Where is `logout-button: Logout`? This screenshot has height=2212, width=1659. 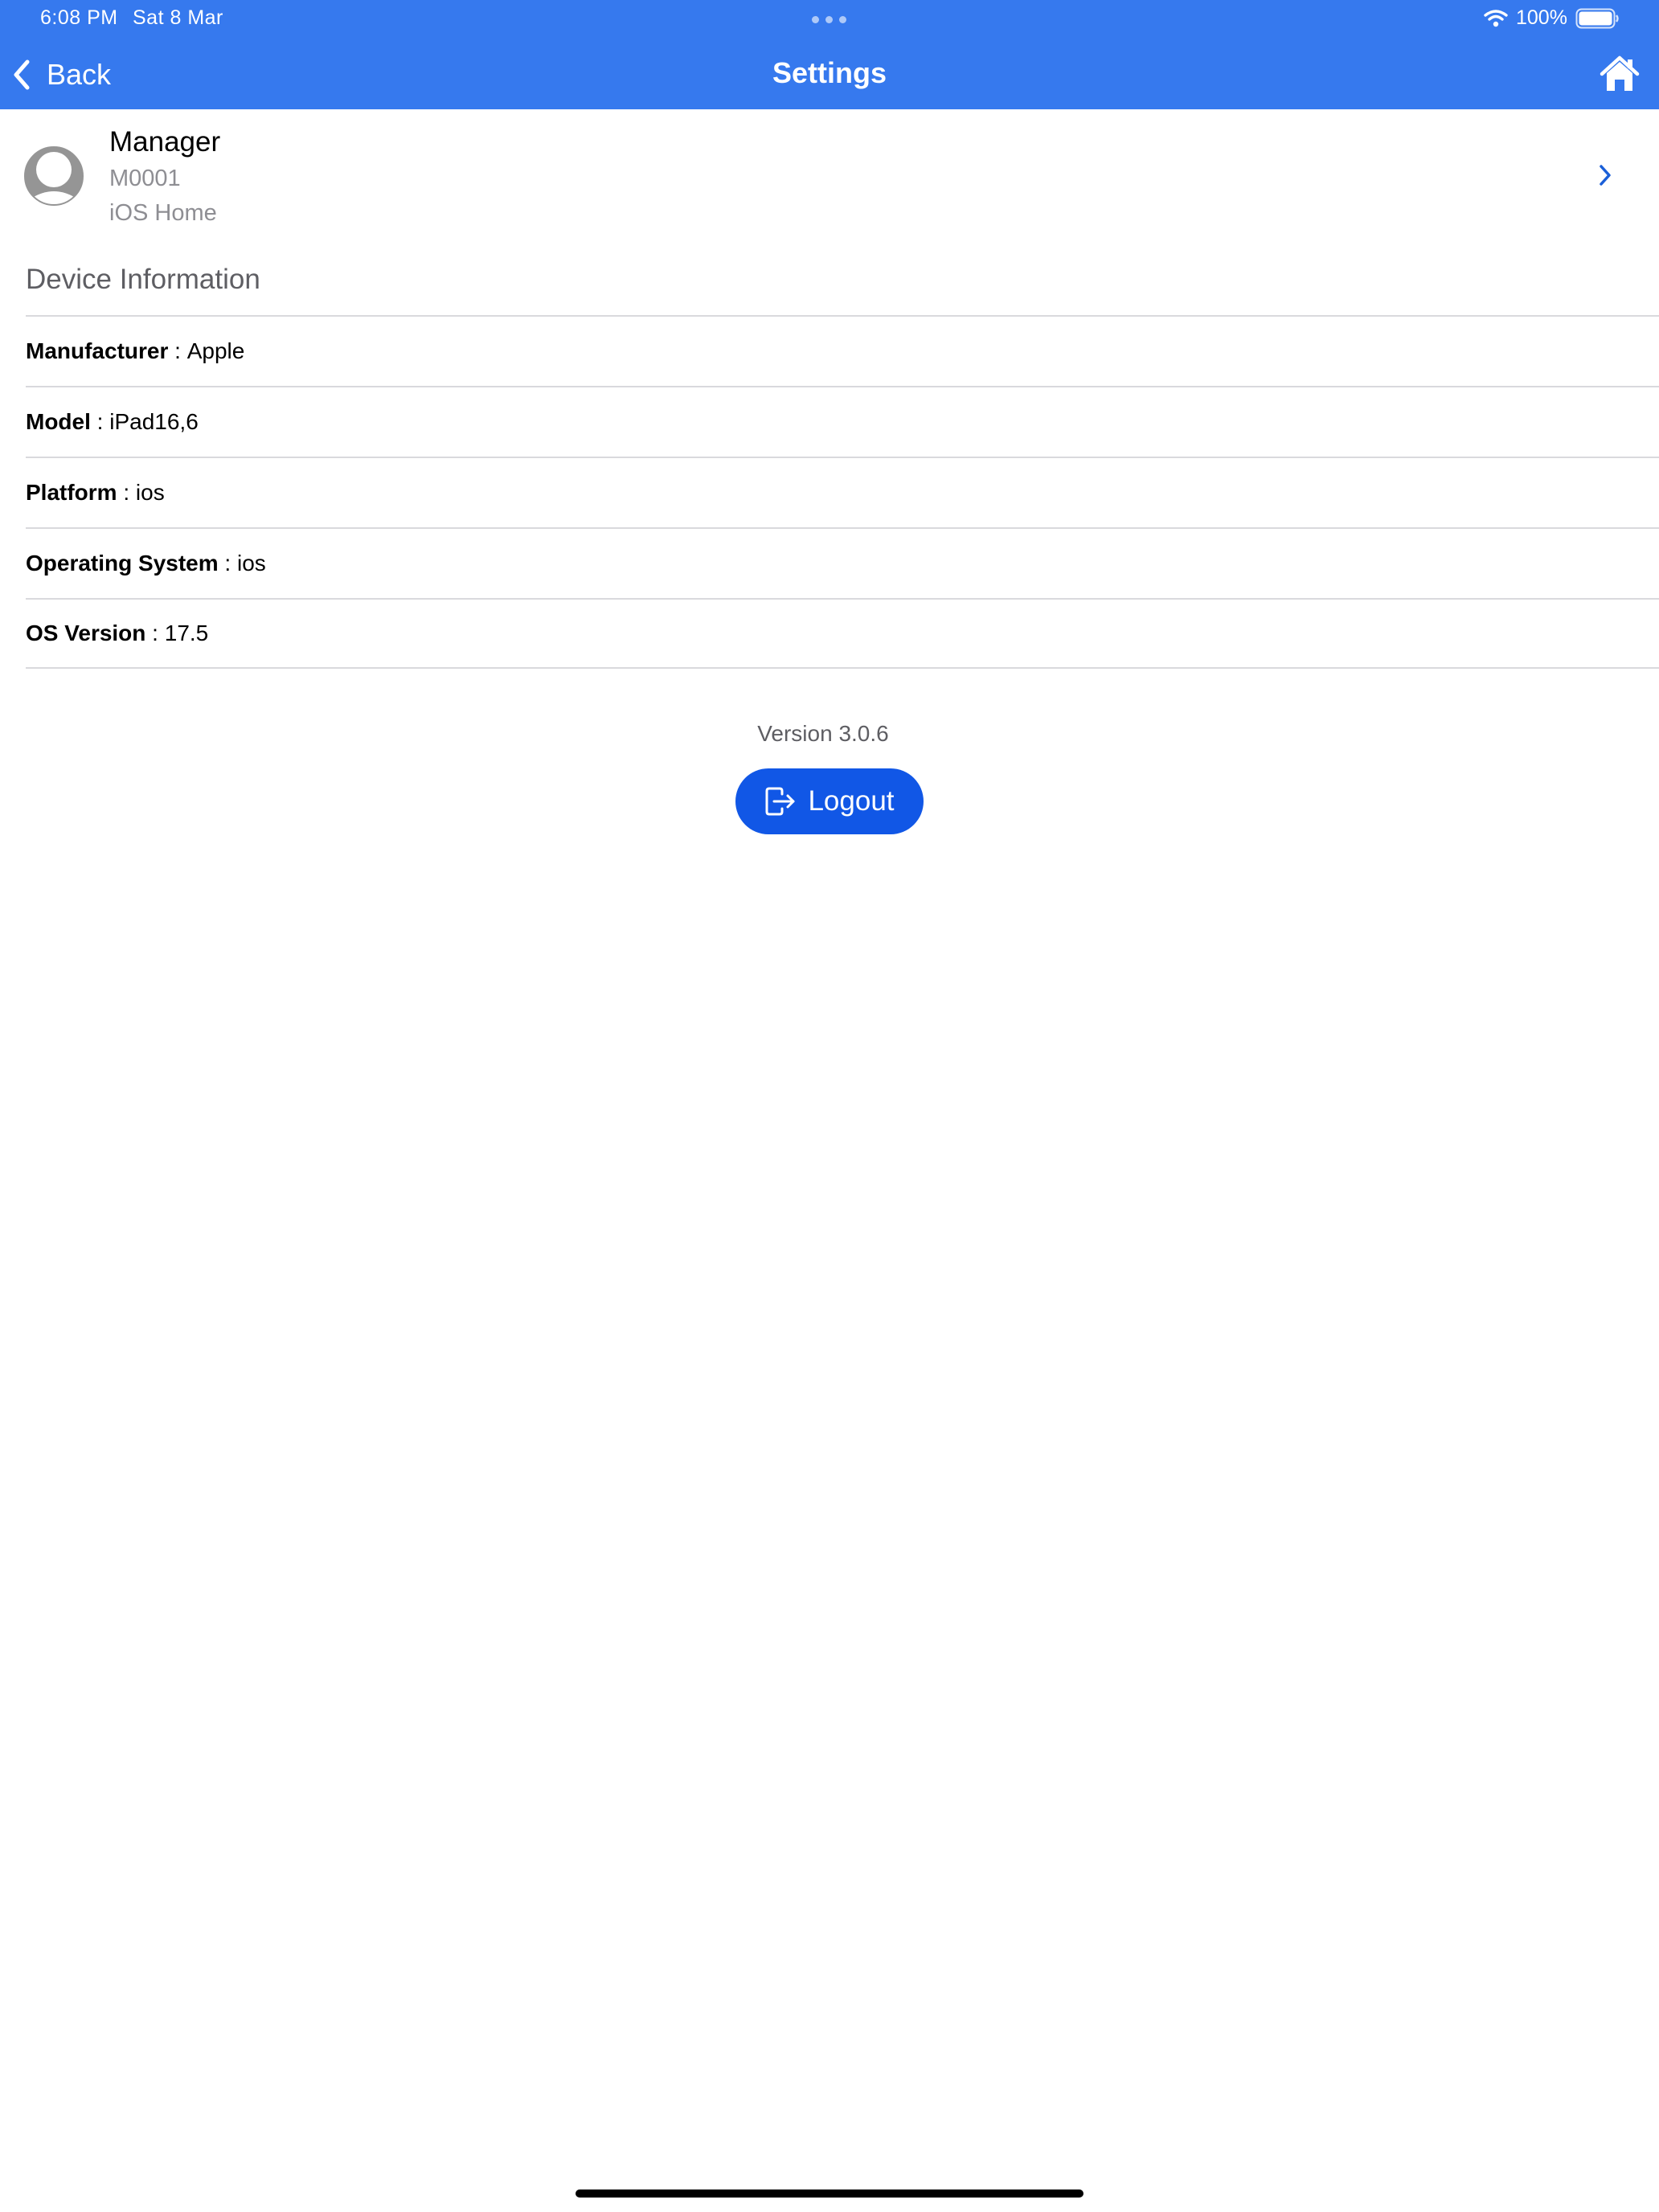
logout-button: Logout is located at coordinates (829, 801).